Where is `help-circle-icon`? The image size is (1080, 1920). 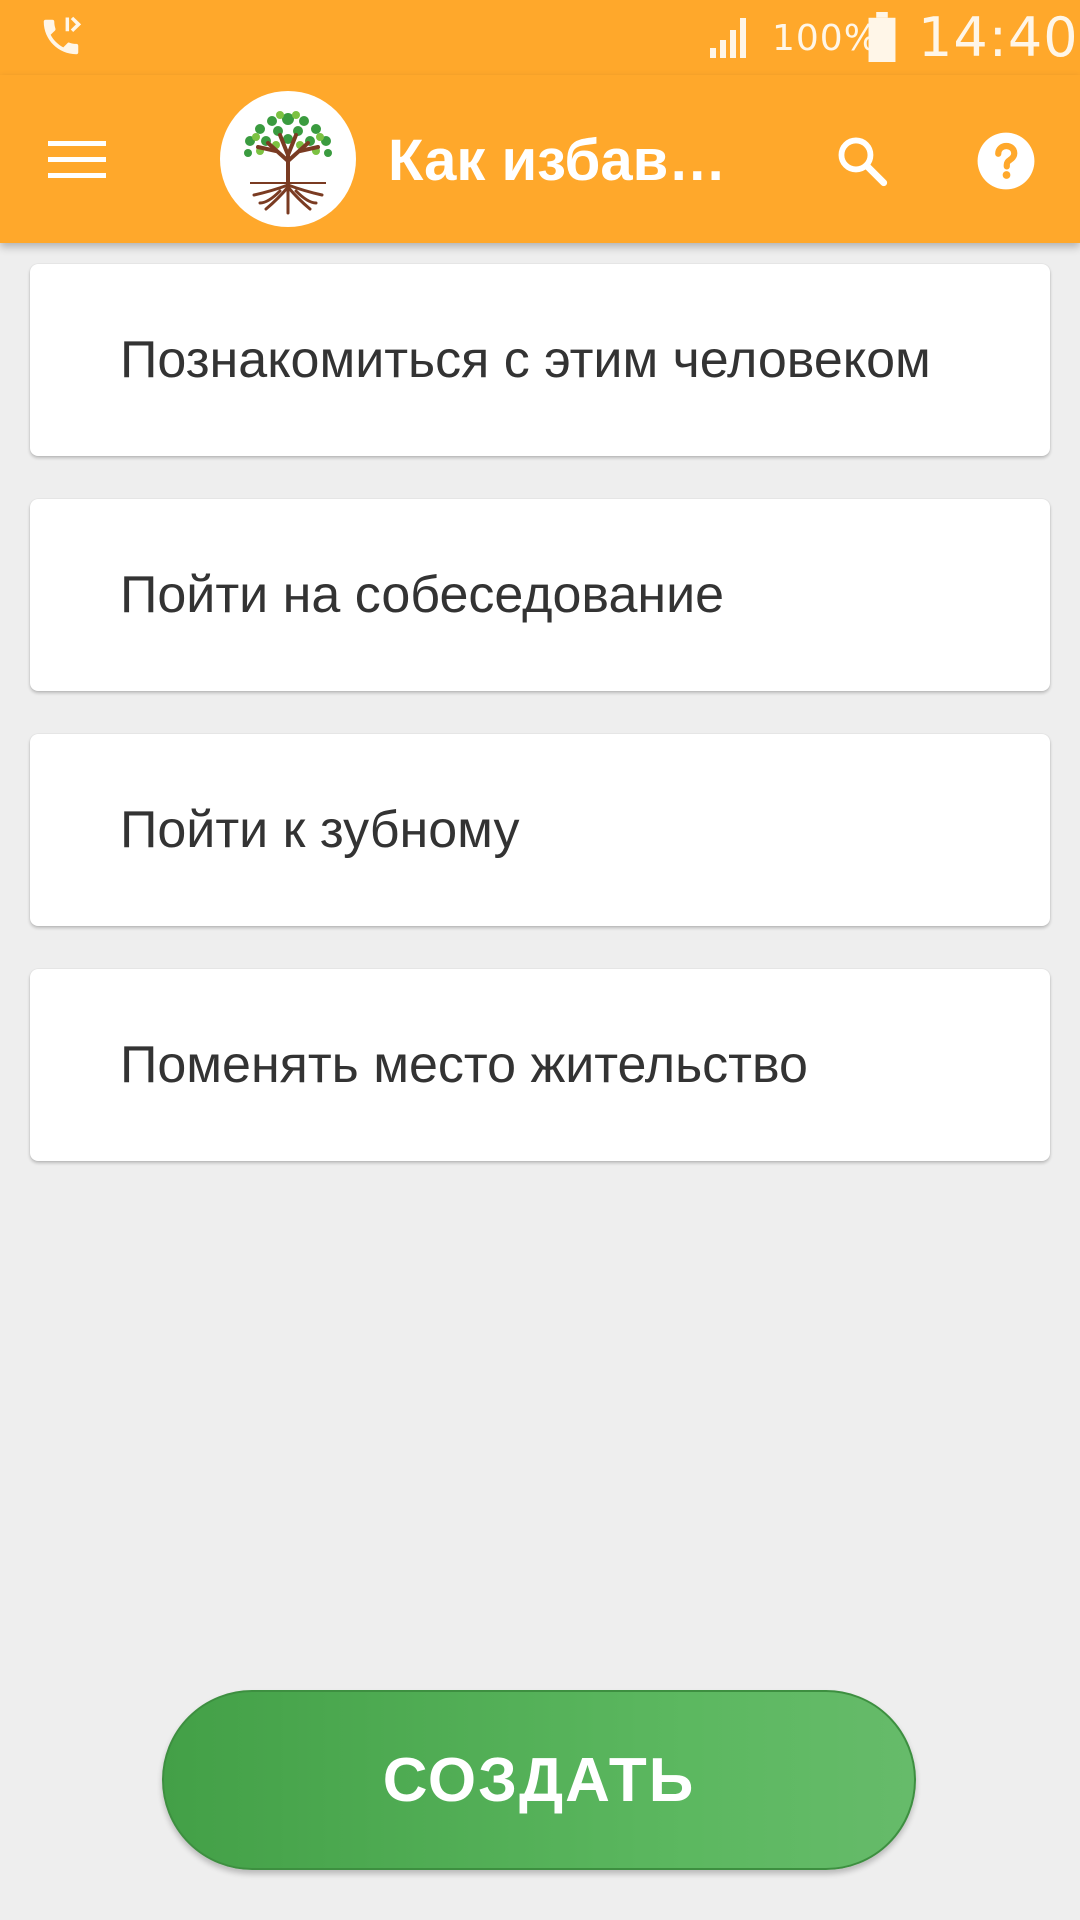
help-circle-icon is located at coordinates (1006, 161).